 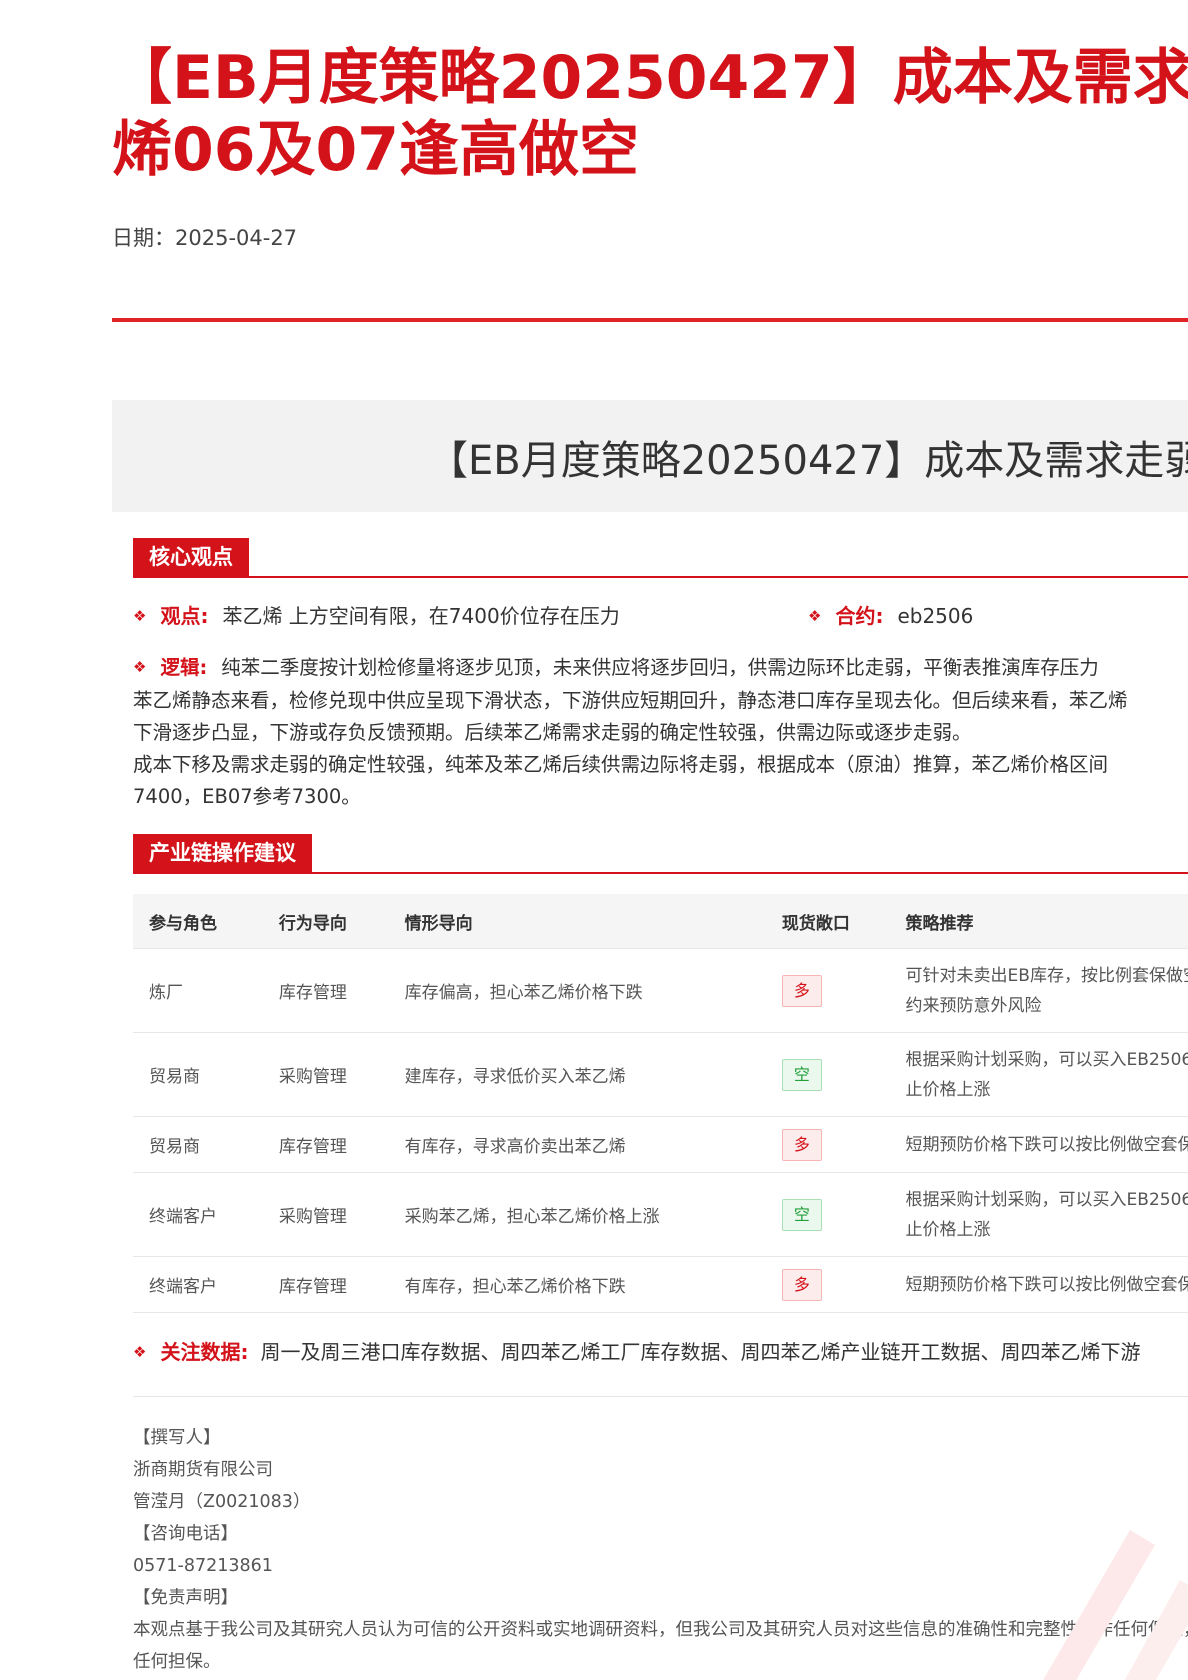 I want to click on cell-situation: 建库存，寻求低价买入苯乙烯, so click(x=577, y=1074).